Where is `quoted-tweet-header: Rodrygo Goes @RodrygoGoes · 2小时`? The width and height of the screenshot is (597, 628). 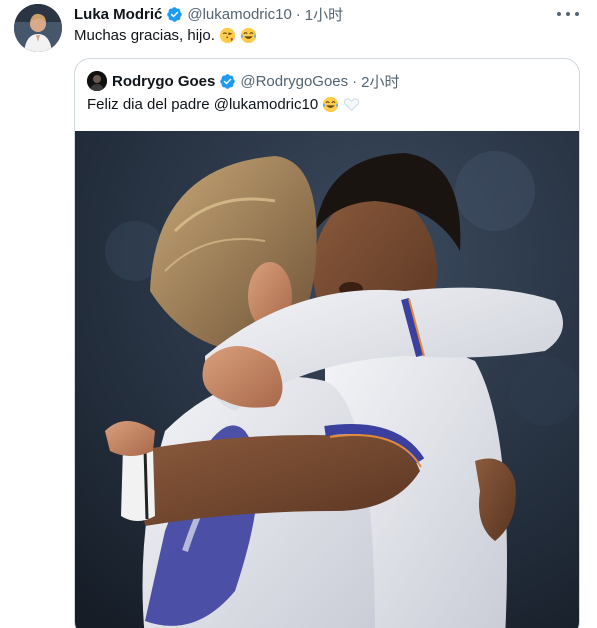
quoted-tweet-header: Rodrygo Goes @RodrygoGoes · 2小时 is located at coordinates (243, 81).